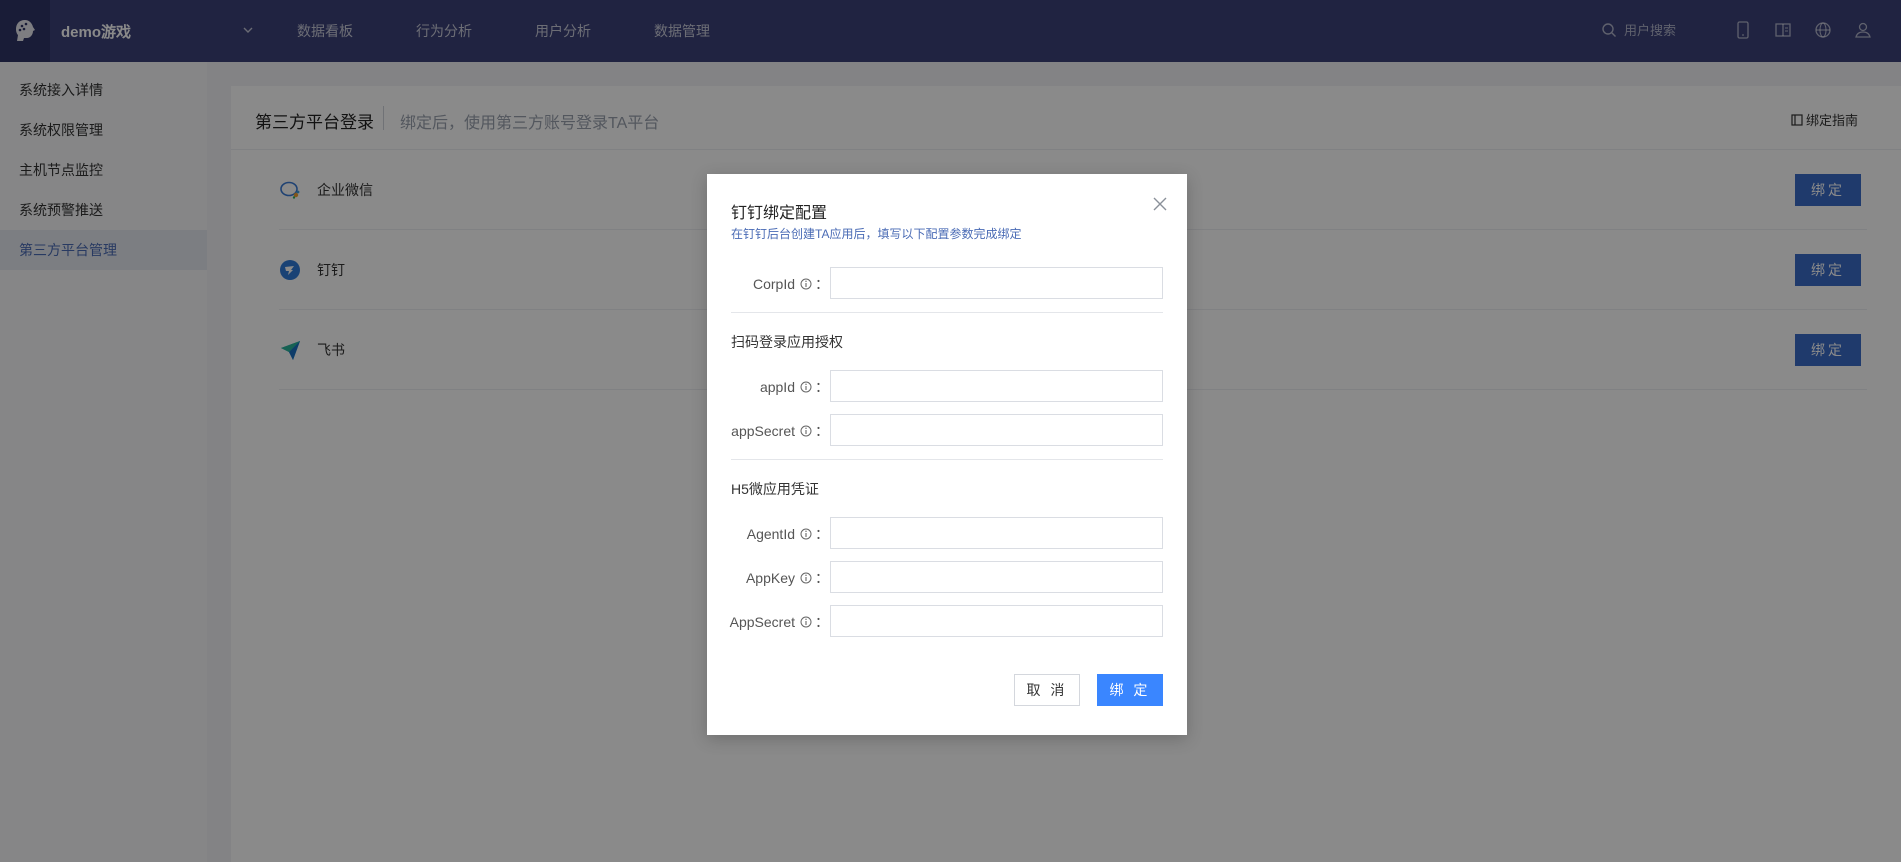 The width and height of the screenshot is (1901, 862). I want to click on label-text: appId, so click(777, 387).